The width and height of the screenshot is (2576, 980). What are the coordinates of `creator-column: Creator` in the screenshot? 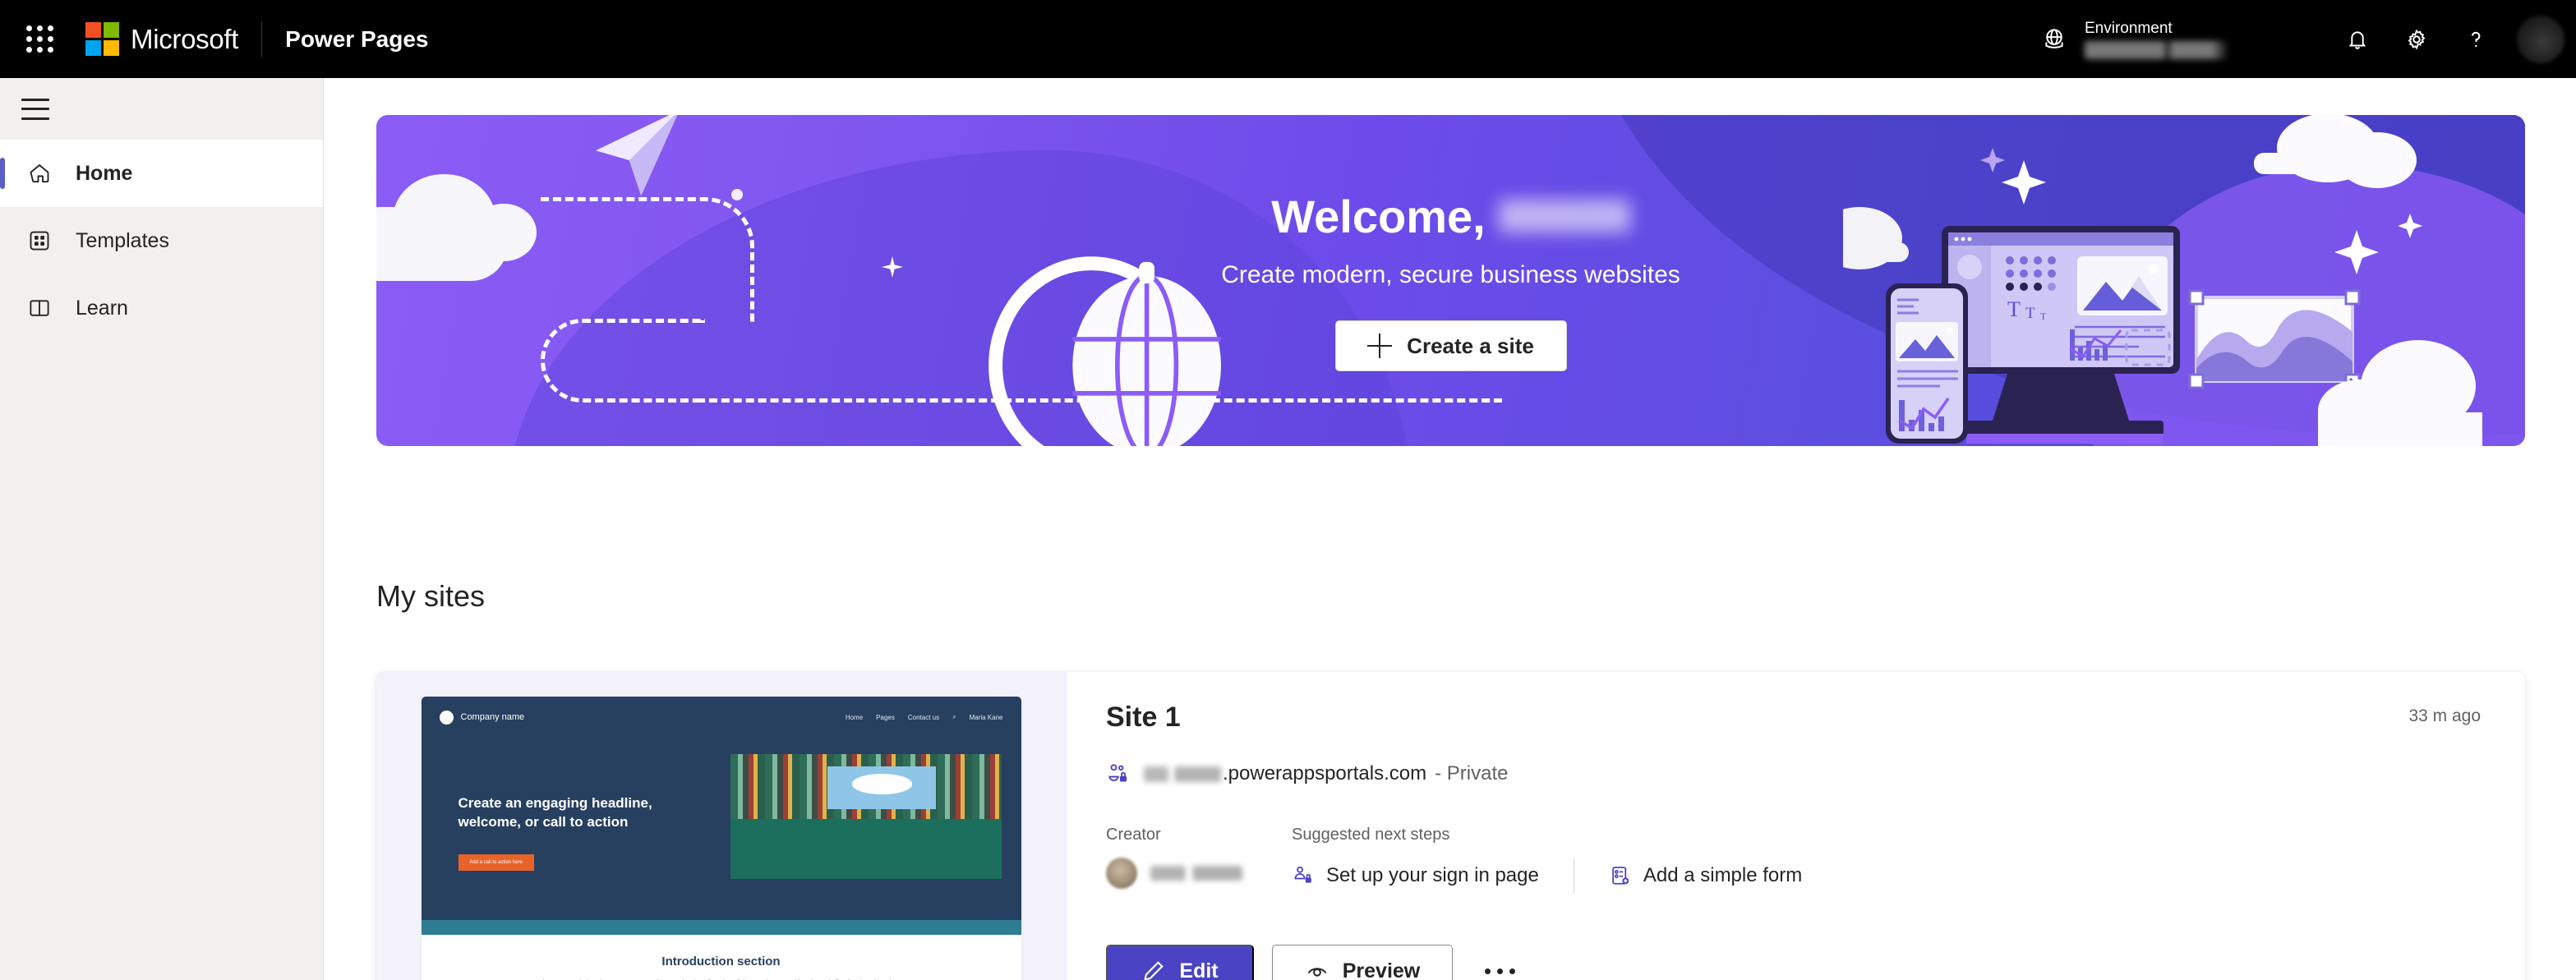 It's located at (1199, 860).